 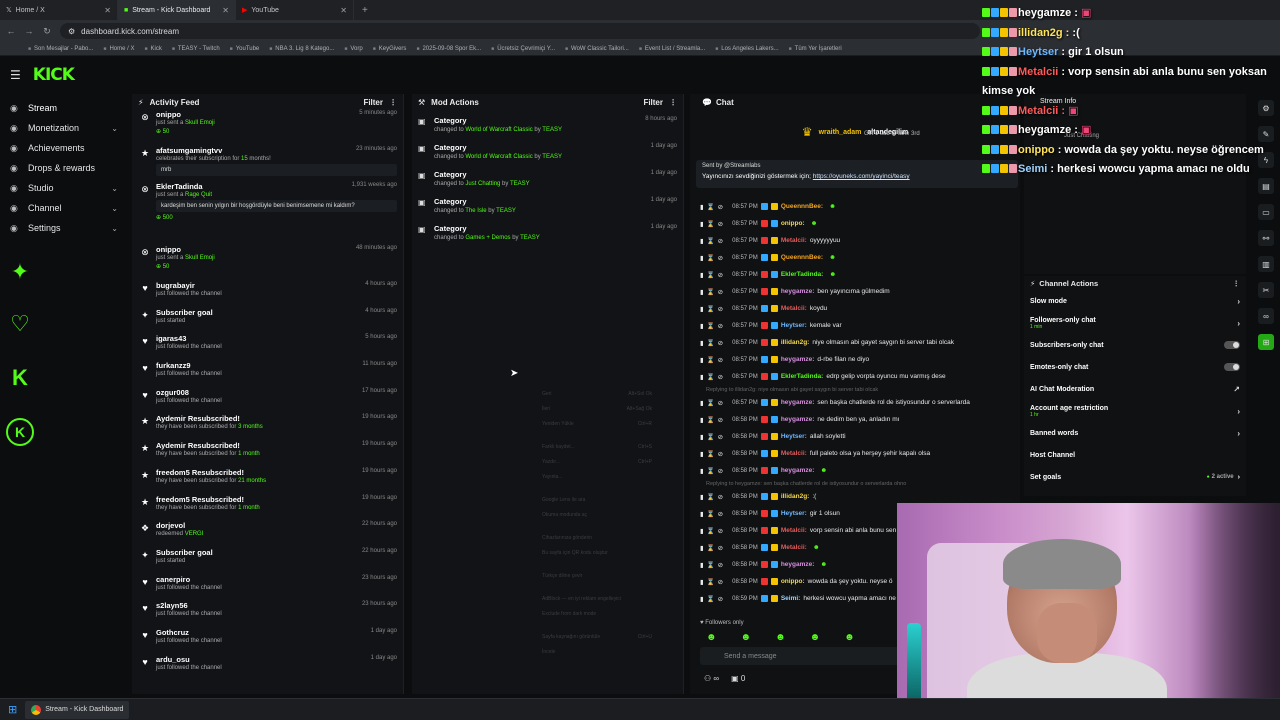 I want to click on channel-action-host-channel: Host Channel, so click(x=1135, y=455).